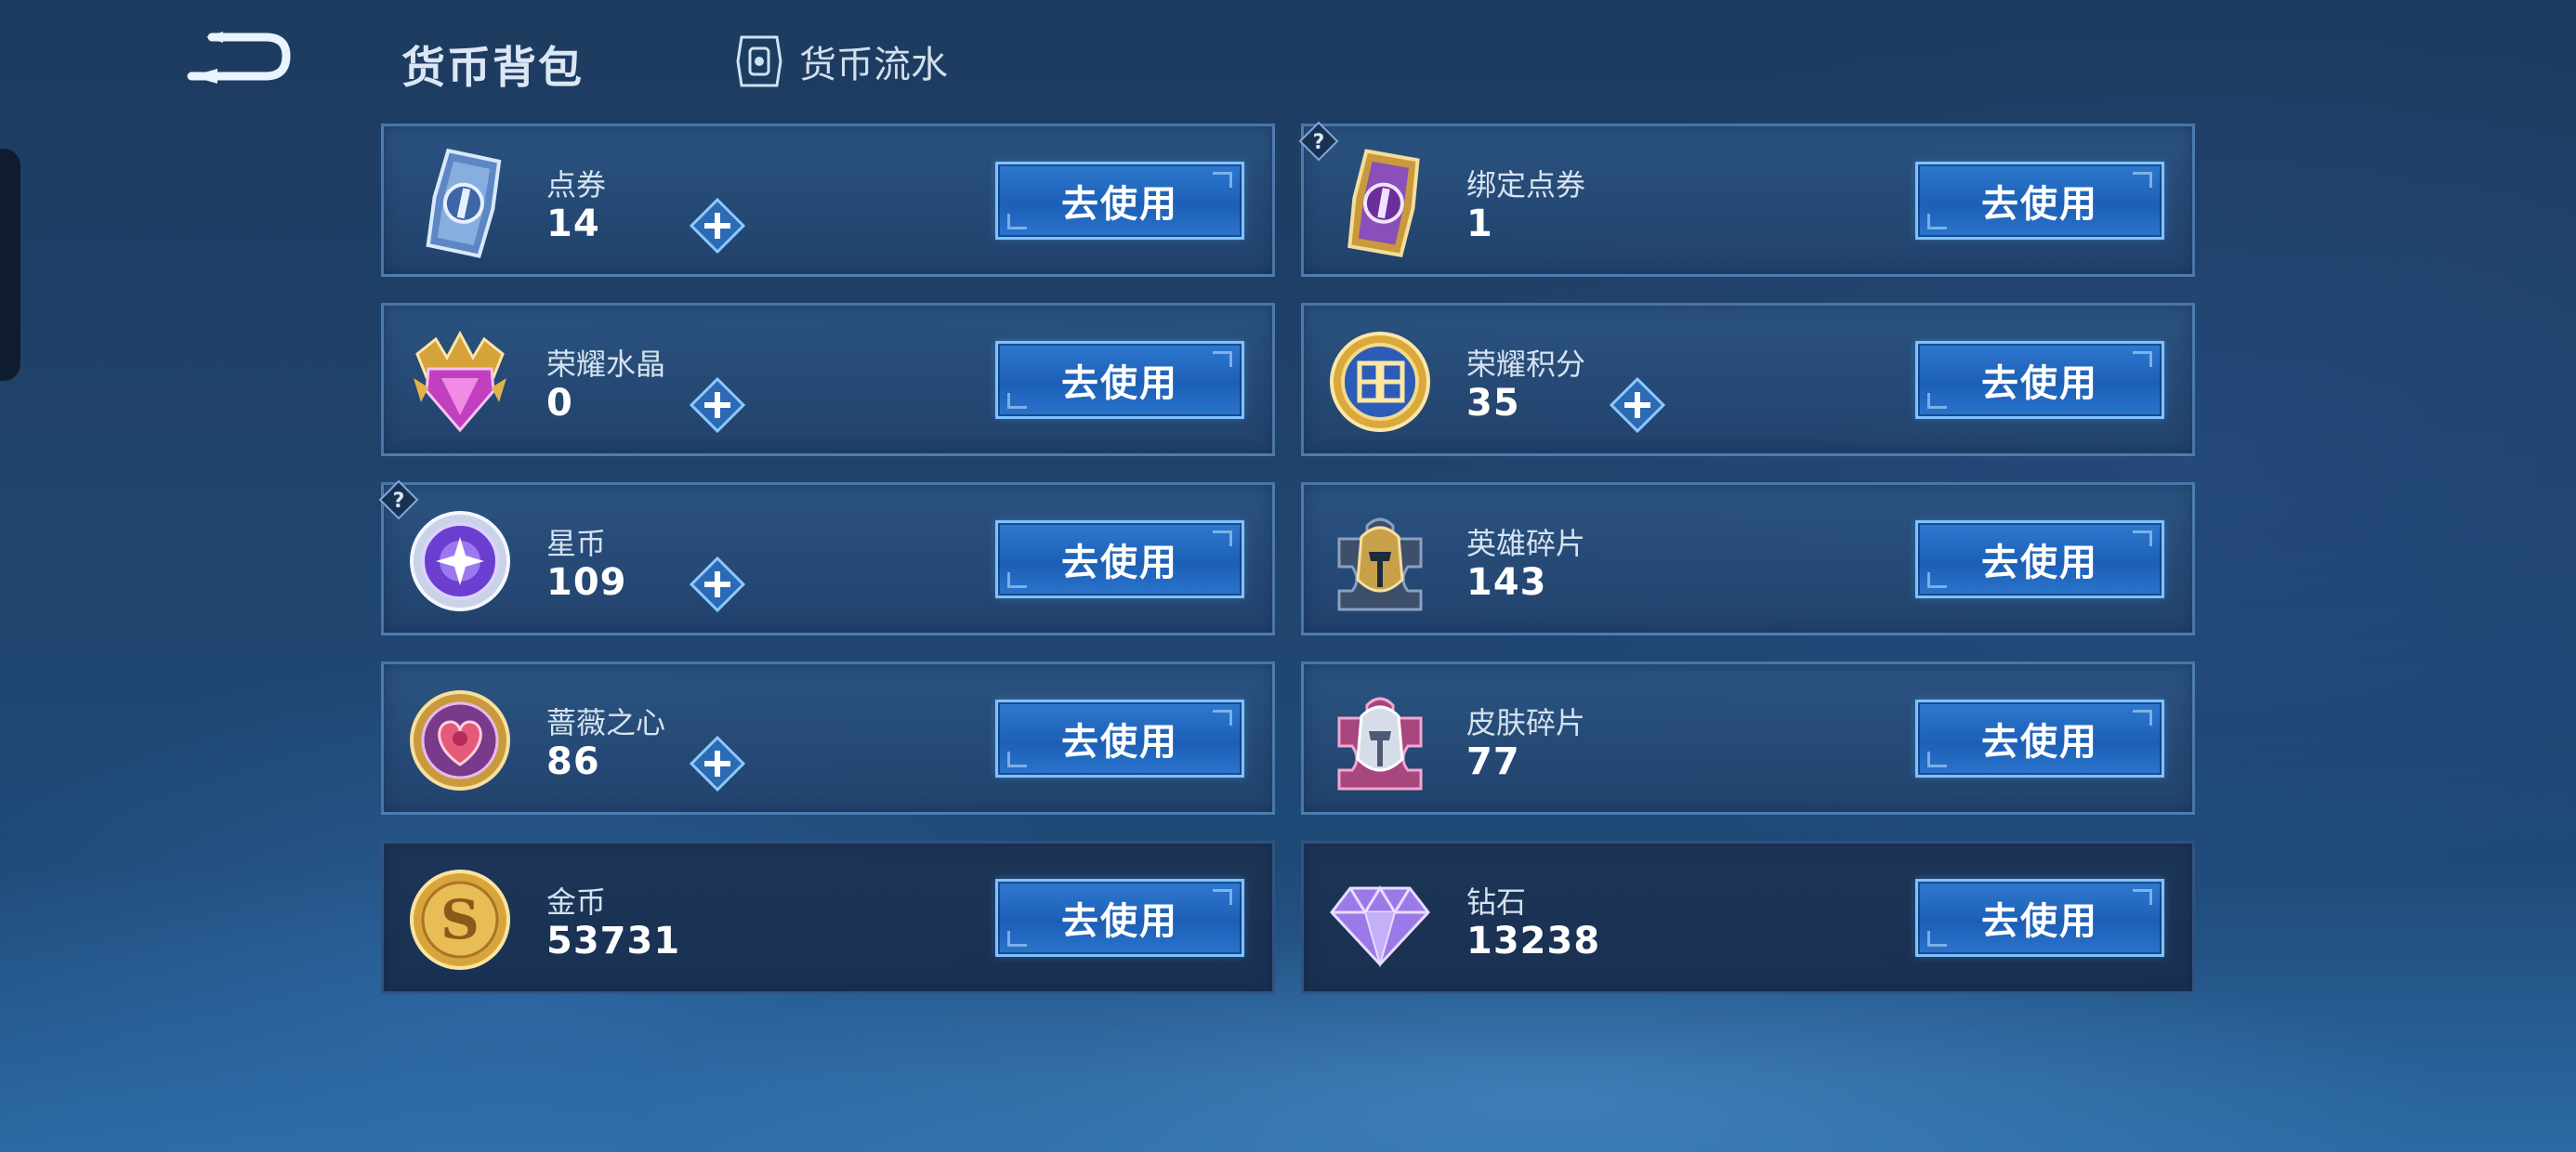 Image resolution: width=2576 pixels, height=1152 pixels. What do you see at coordinates (1526, 364) in the screenshot?
I see `item-name: 荣耀积分` at bounding box center [1526, 364].